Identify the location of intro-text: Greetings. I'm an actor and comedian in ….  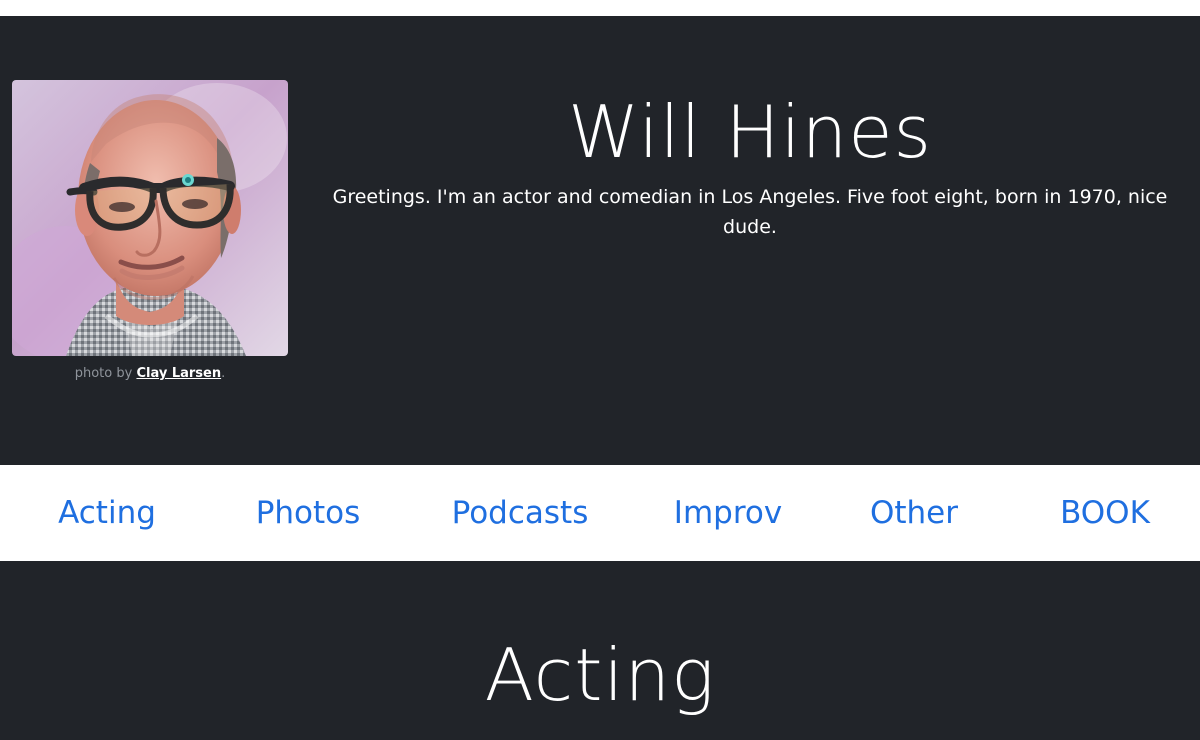
(750, 212).